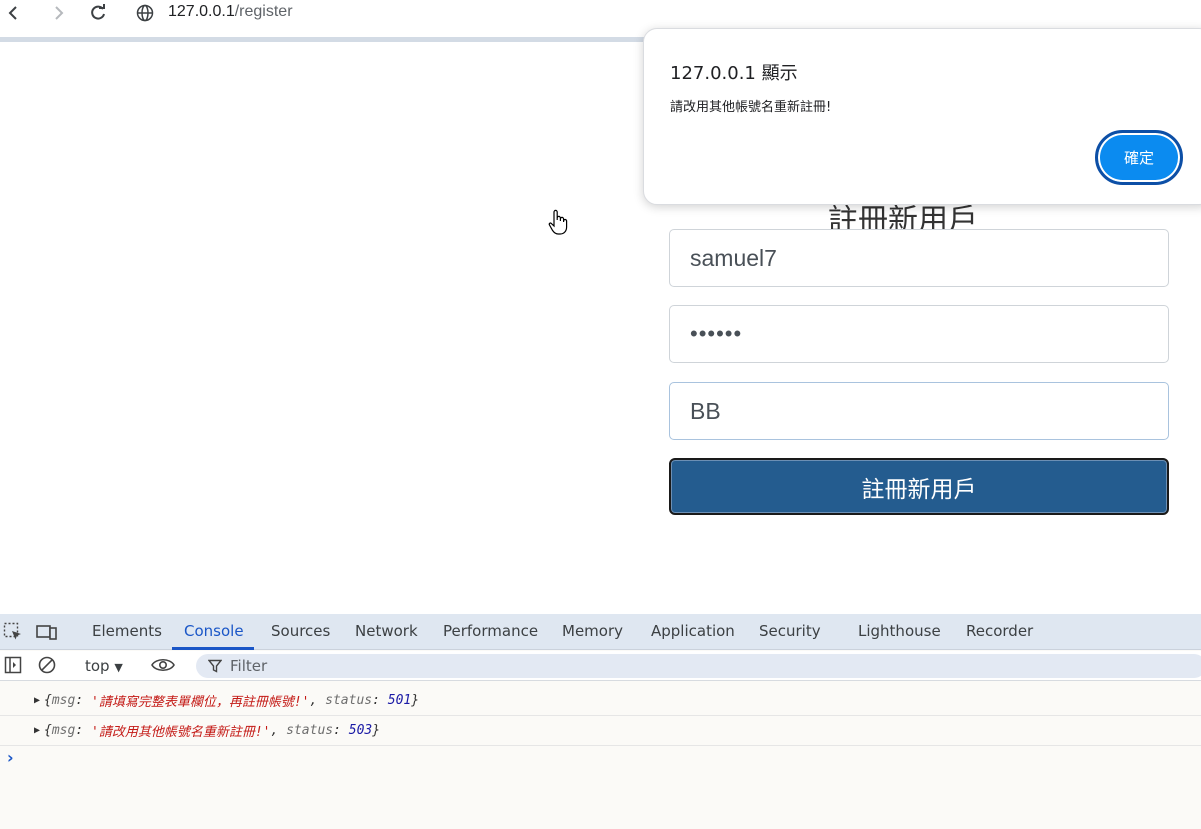 The height and width of the screenshot is (829, 1201). Describe the element at coordinates (734, 73) in the screenshot. I see `dialog-title: 127.0.0.1 顯示` at that location.